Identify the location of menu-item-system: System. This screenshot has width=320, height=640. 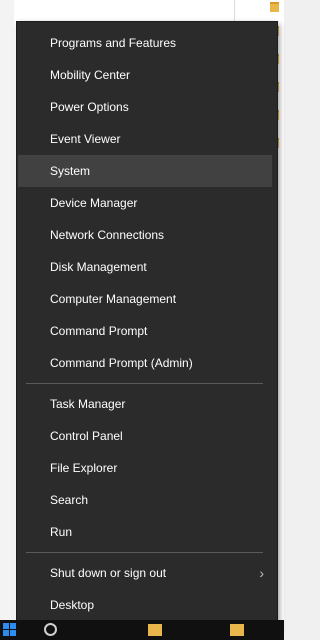
(145, 171).